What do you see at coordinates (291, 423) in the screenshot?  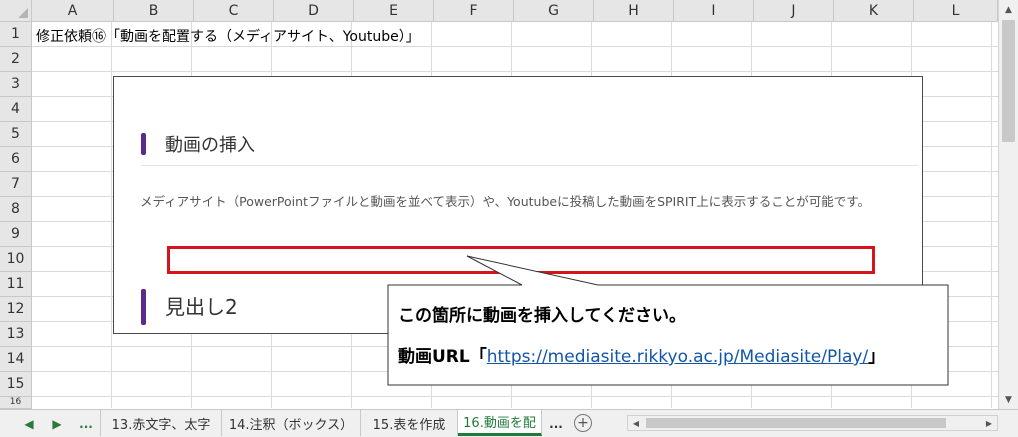 I see `tab-14: 14.注釈（ボックス）` at bounding box center [291, 423].